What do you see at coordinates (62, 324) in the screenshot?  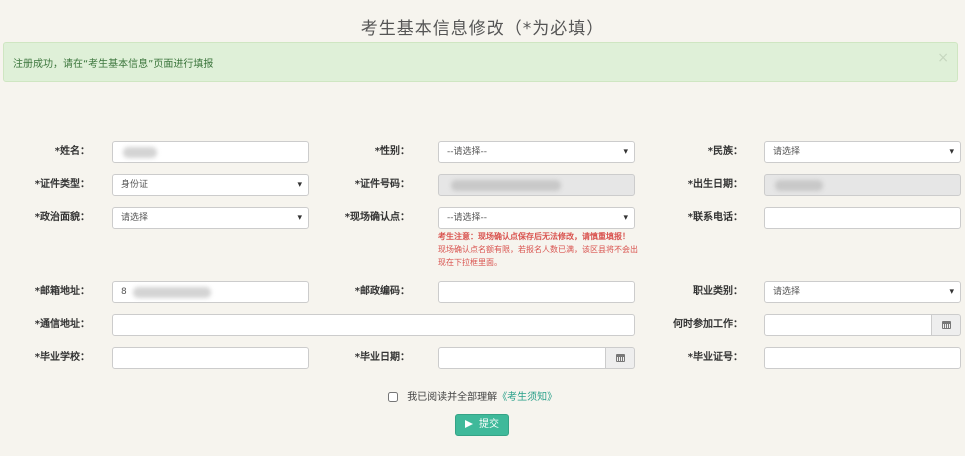 I see `address-label: *通信地址：` at bounding box center [62, 324].